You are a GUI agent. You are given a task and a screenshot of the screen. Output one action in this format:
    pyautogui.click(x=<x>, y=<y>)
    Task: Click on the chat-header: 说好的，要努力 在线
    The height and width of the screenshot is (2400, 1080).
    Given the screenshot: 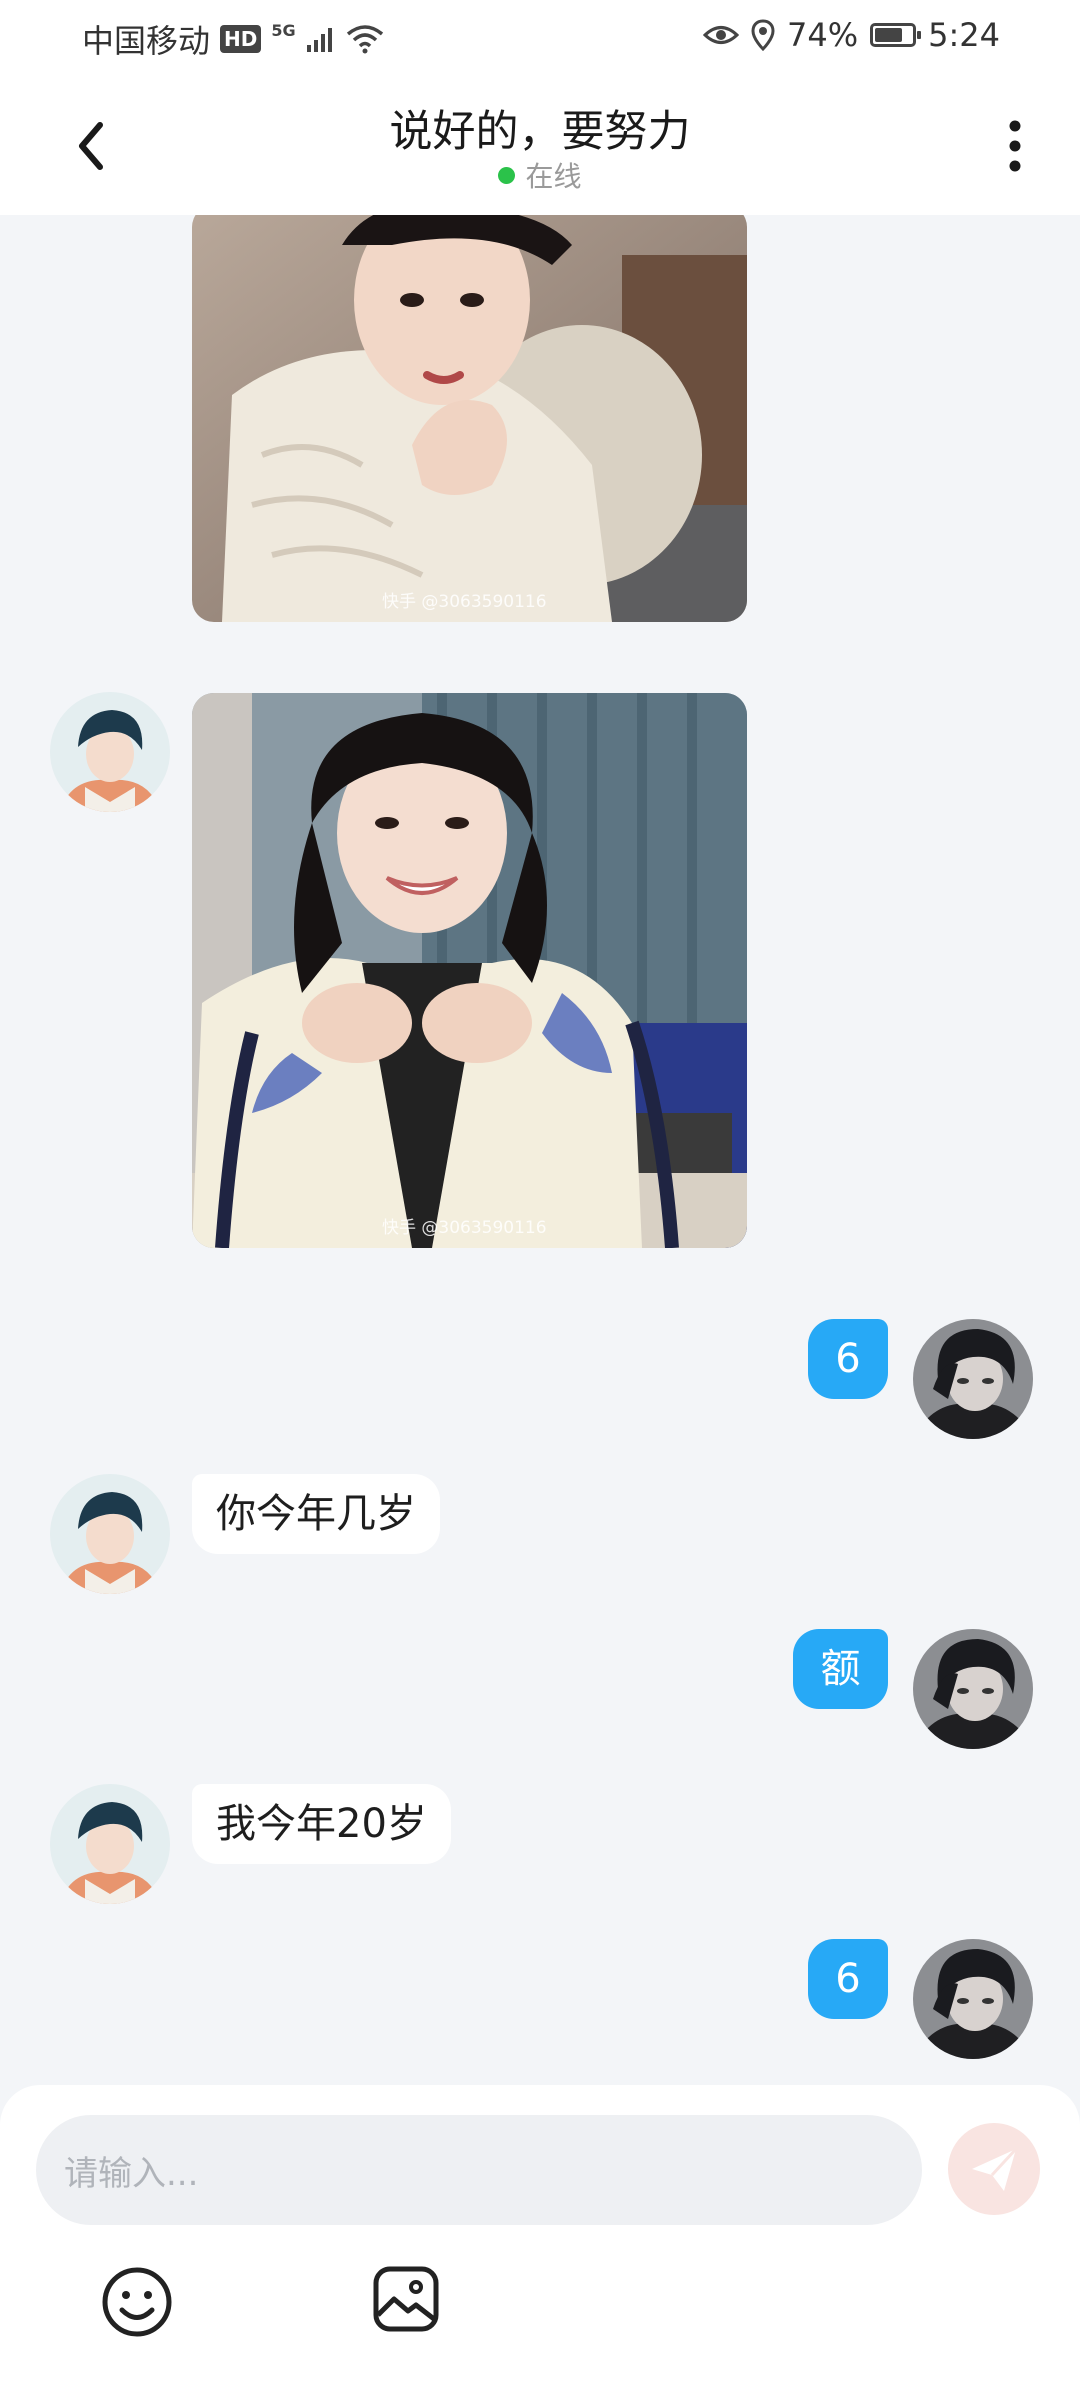 What is the action you would take?
    pyautogui.click(x=540, y=145)
    